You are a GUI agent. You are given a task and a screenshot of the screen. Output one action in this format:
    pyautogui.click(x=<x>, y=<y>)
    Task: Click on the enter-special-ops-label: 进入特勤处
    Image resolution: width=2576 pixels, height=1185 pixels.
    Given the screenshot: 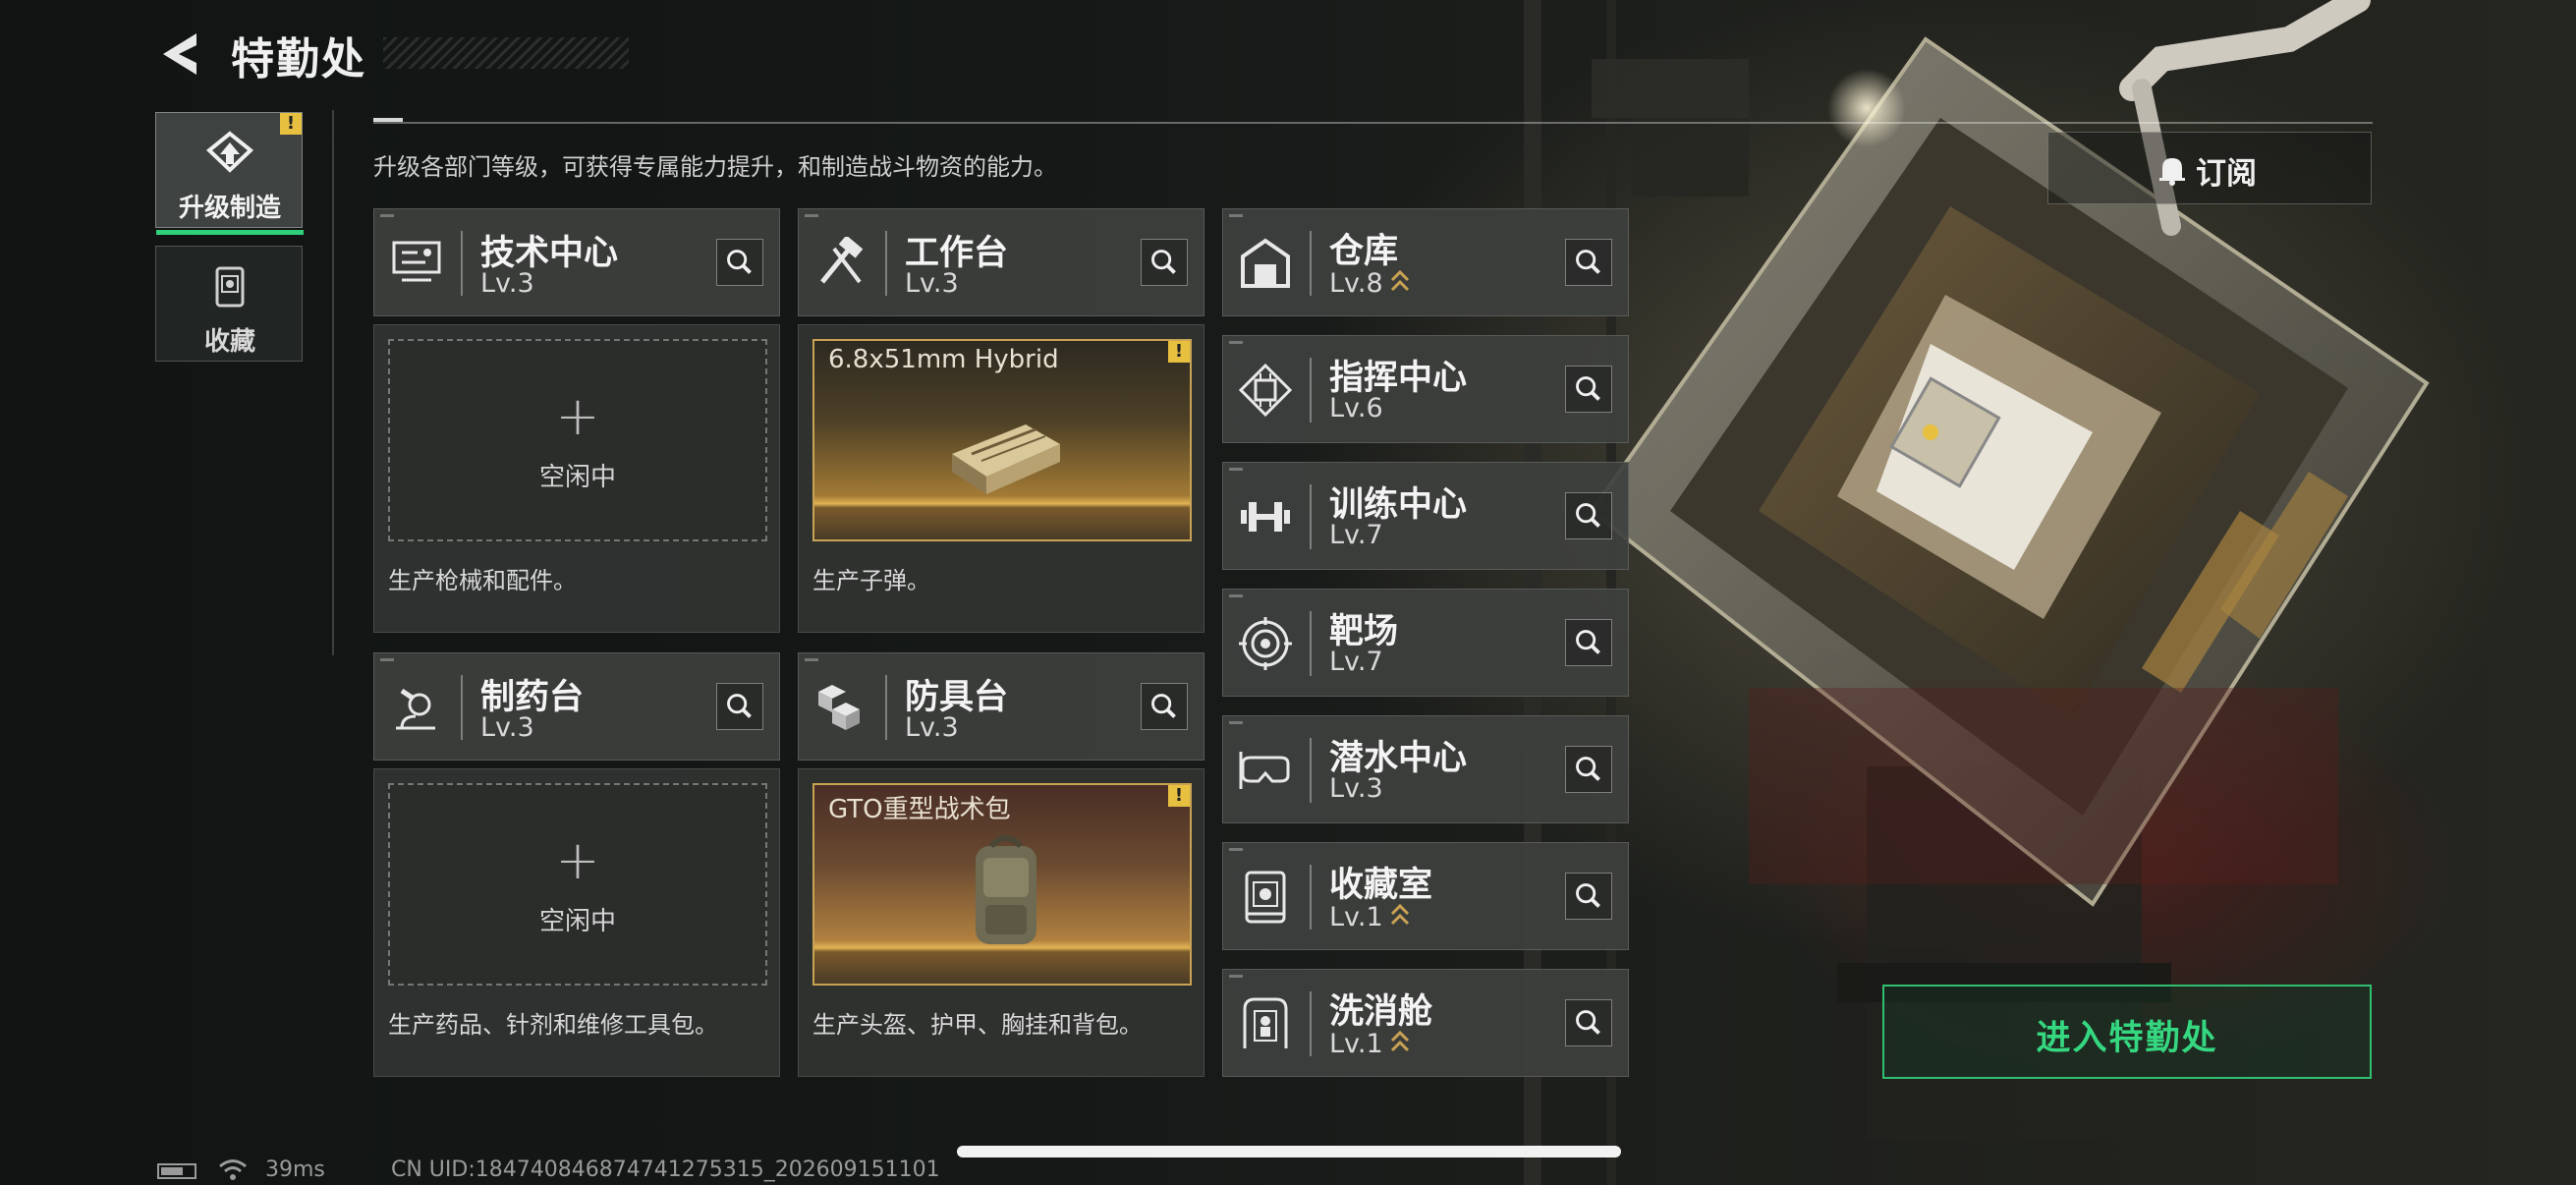 What is the action you would take?
    pyautogui.click(x=2127, y=1038)
    